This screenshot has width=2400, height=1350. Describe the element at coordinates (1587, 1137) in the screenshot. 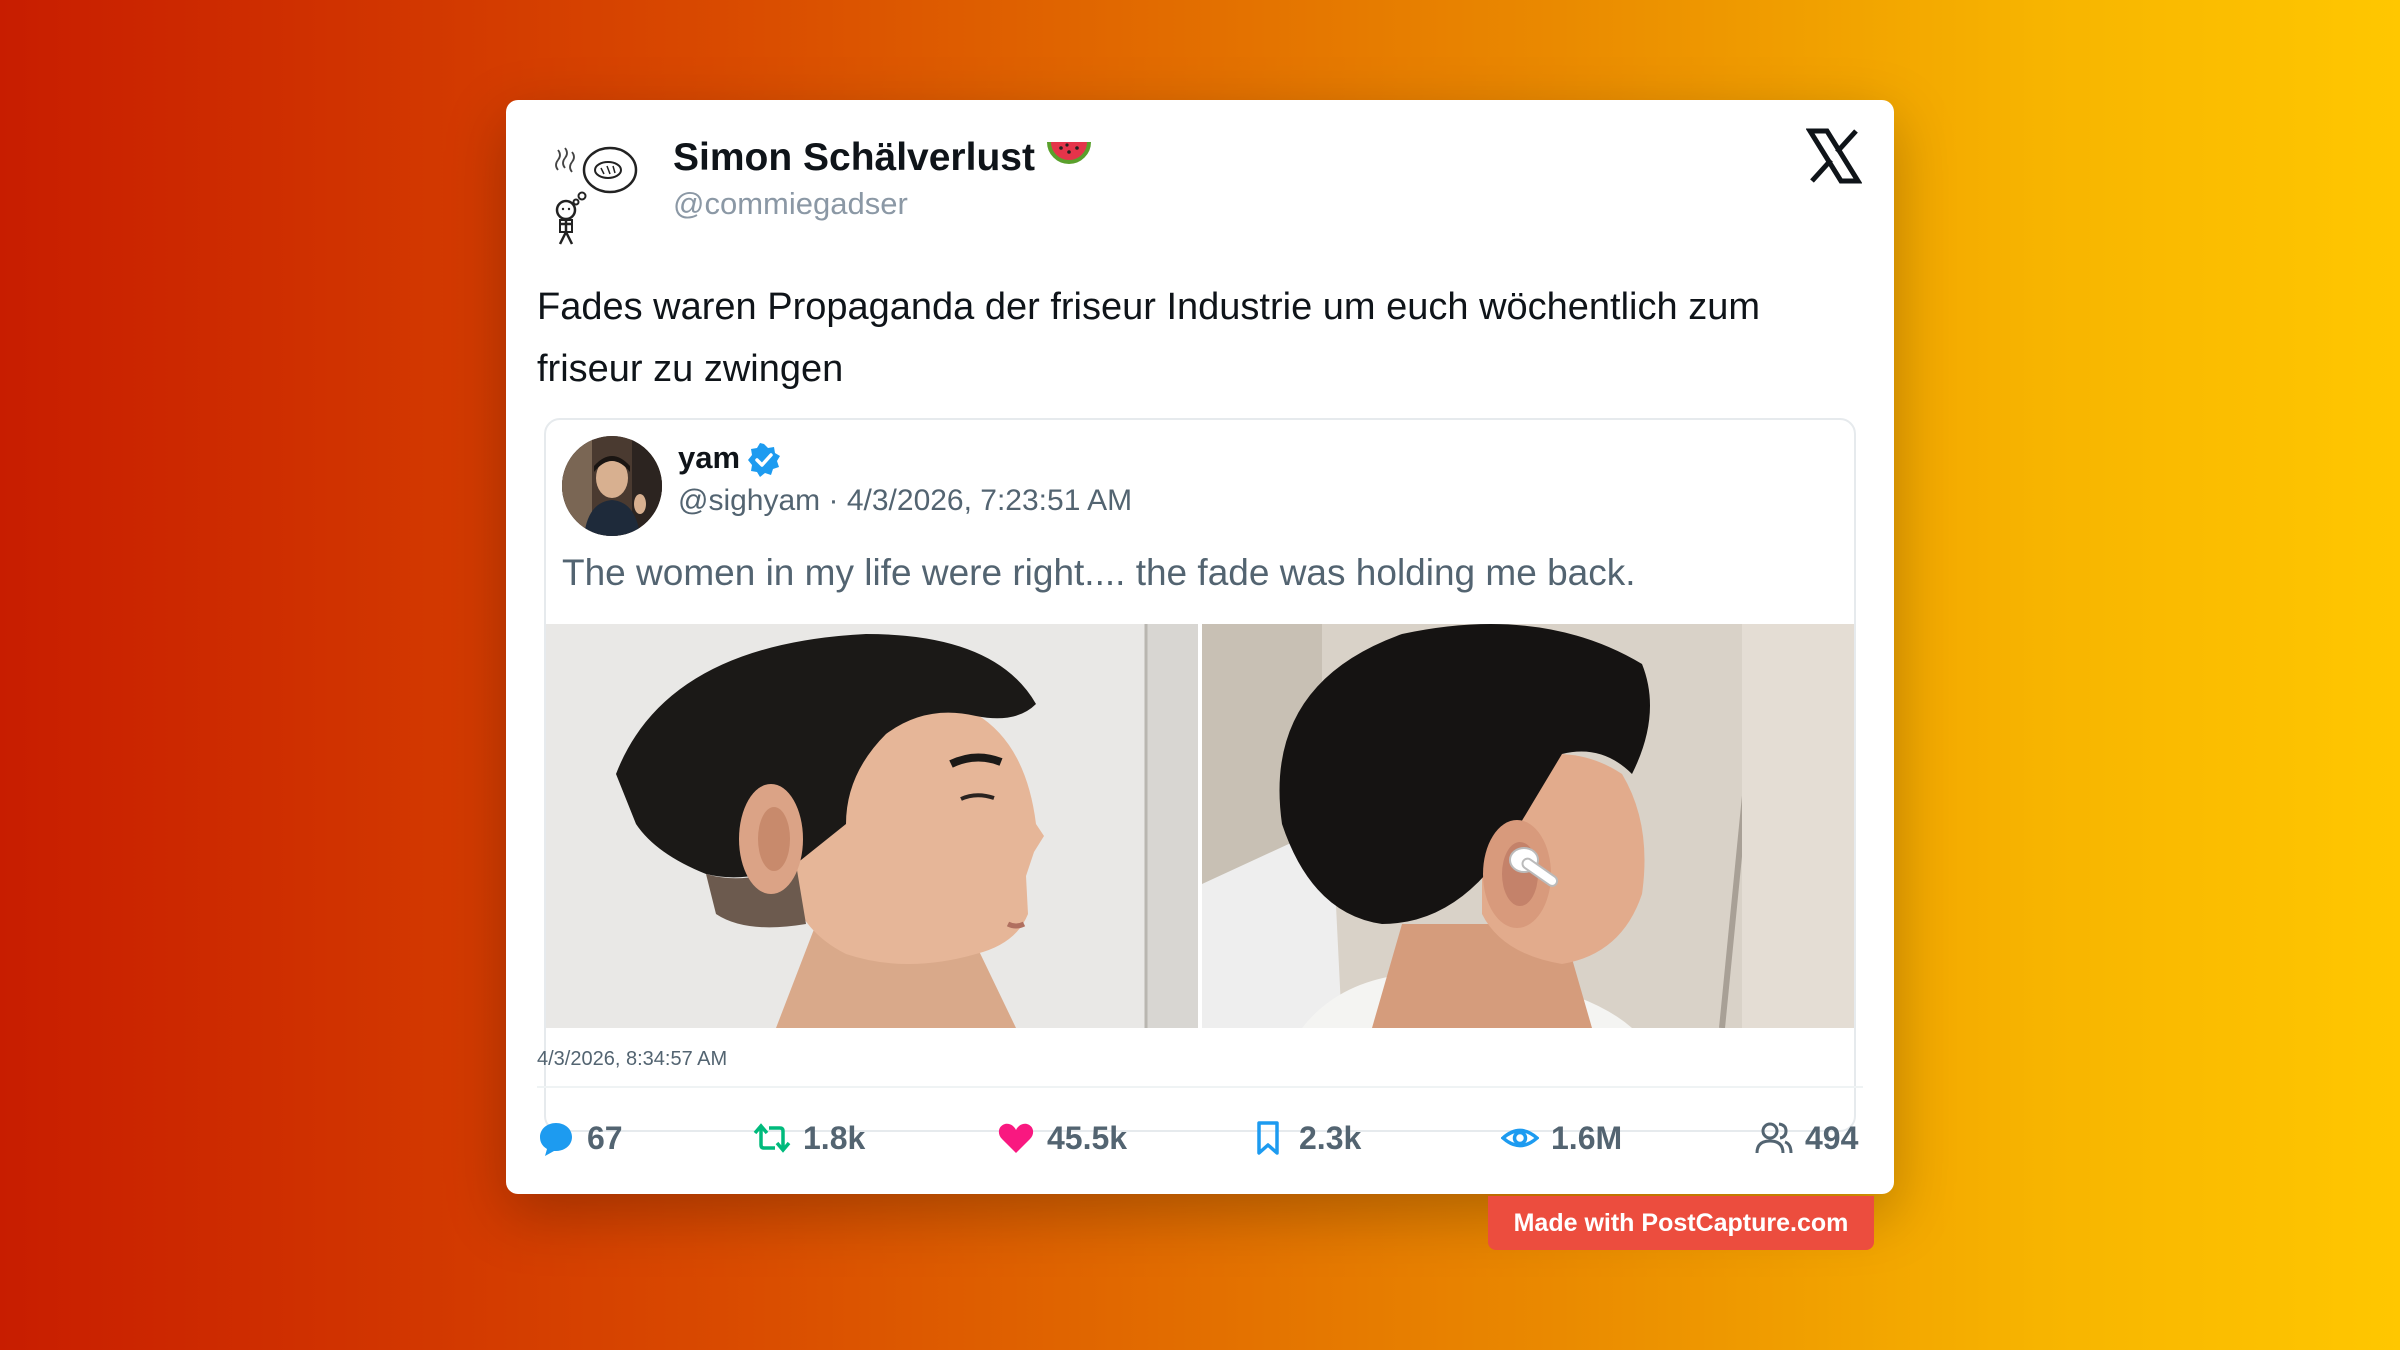

I see `views-count: 1.6M` at that location.